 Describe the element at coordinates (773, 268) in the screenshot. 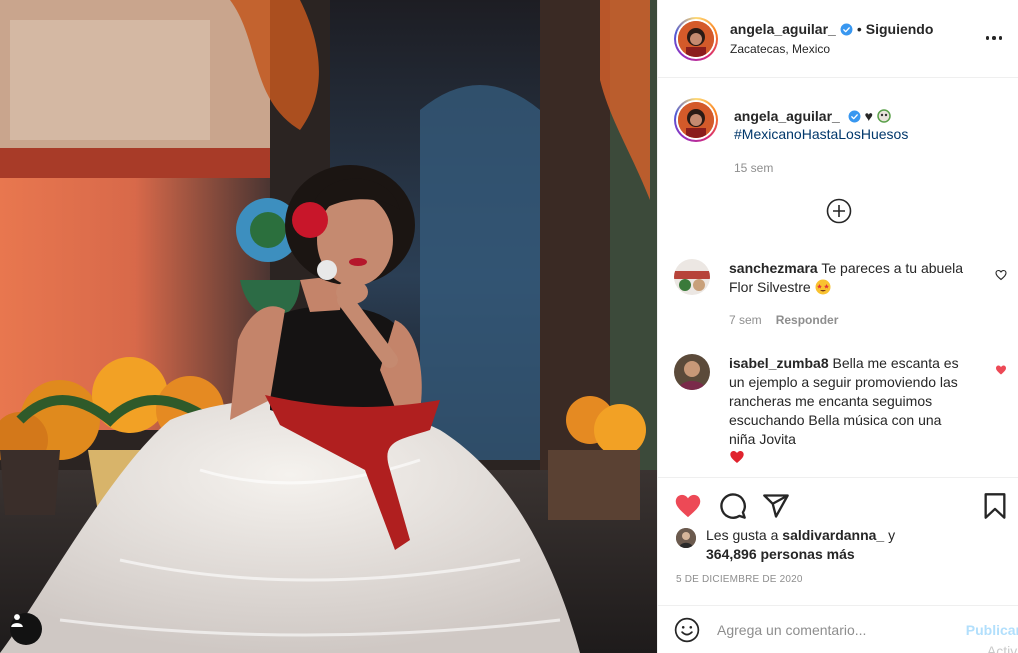

I see `comment-username: sanchezmara` at that location.